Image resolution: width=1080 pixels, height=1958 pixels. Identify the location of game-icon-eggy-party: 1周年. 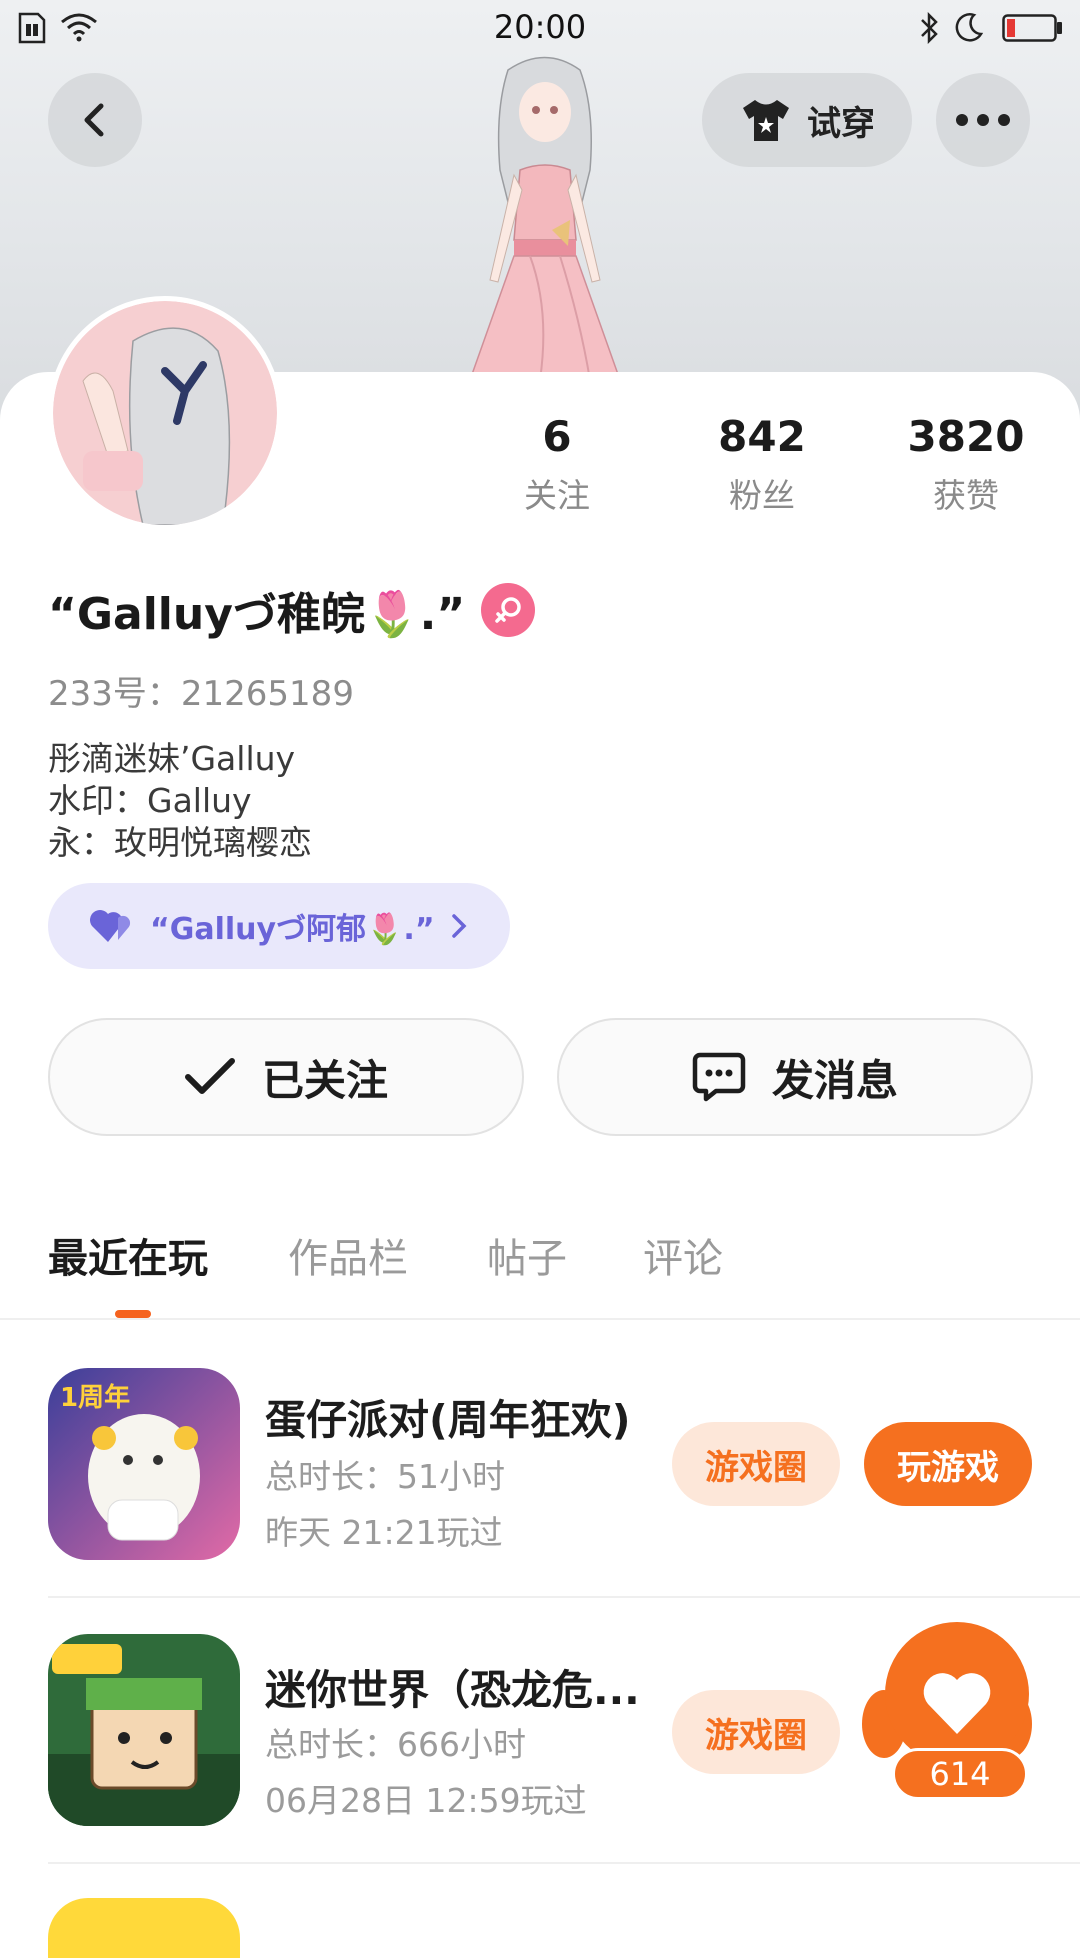
(144, 1464).